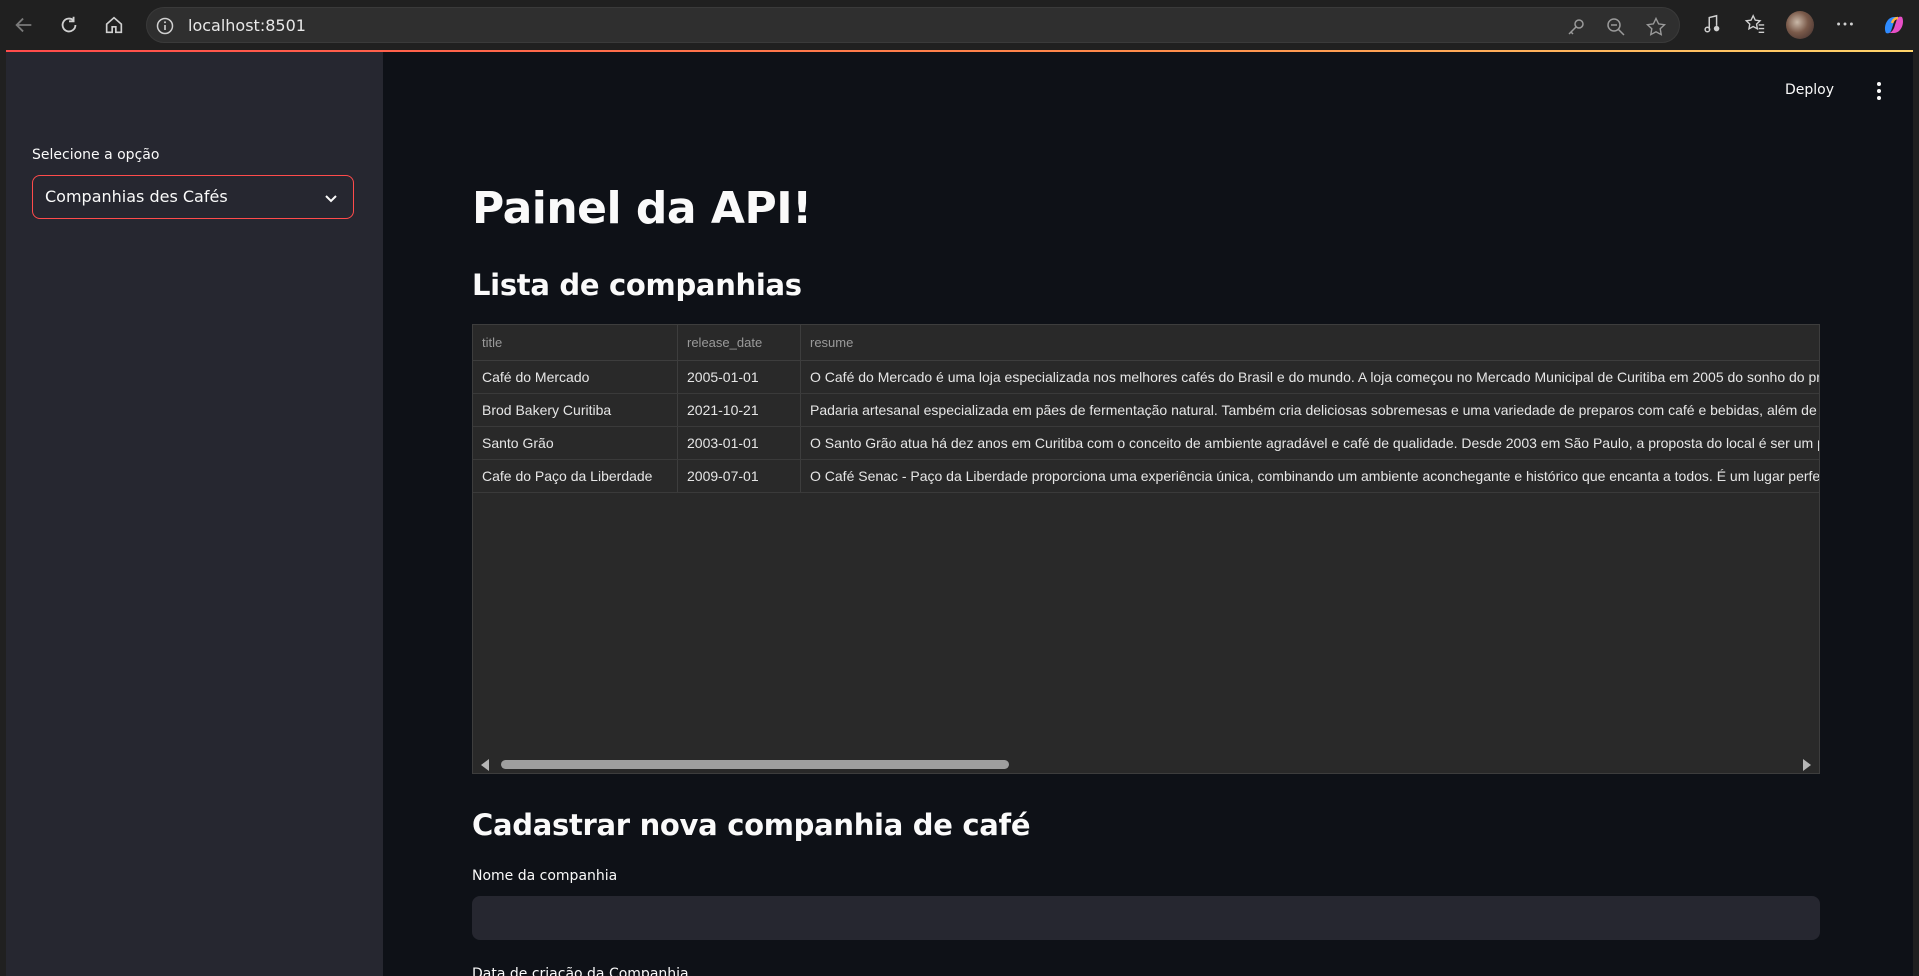  Describe the element at coordinates (575, 377) in the screenshot. I see `cell-title: Café do Mercado` at that location.